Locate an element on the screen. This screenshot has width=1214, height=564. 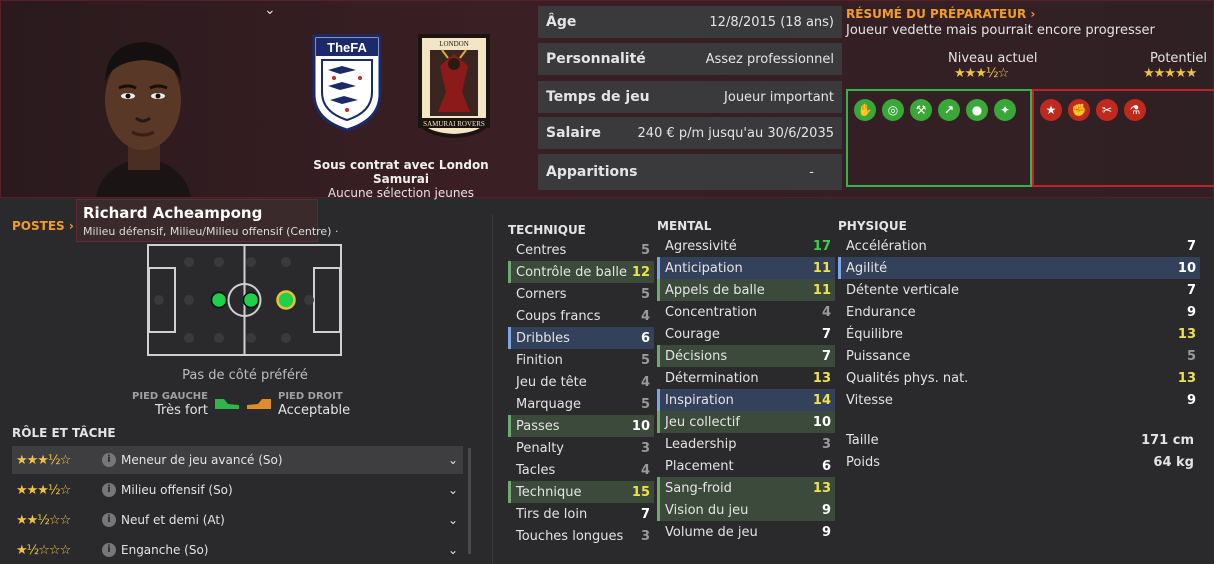
attribute-row: Placement 6 is located at coordinates (746, 466).